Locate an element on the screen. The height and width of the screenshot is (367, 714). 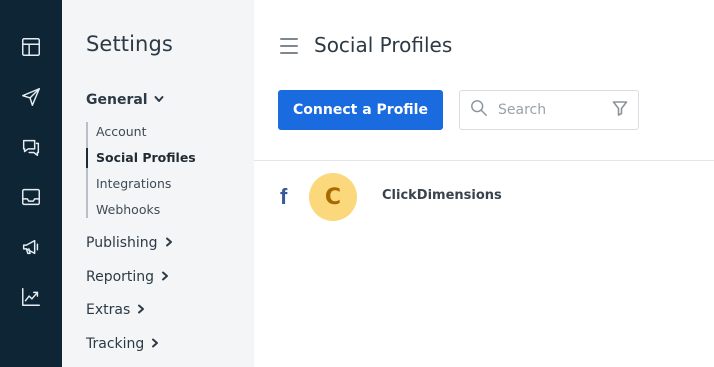
send-icon is located at coordinates (31, 97).